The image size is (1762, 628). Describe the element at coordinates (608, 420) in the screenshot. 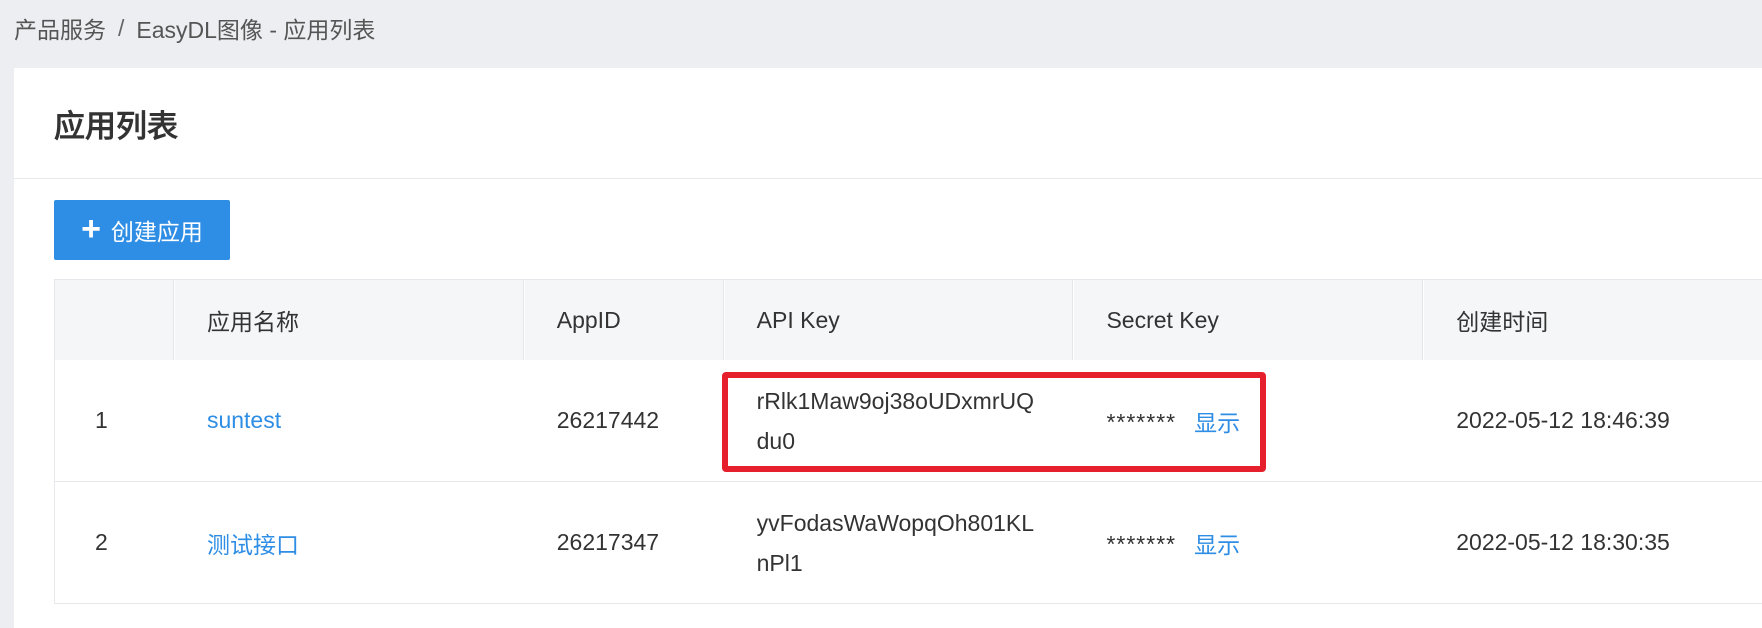

I see `appid-cell: 26217442` at that location.